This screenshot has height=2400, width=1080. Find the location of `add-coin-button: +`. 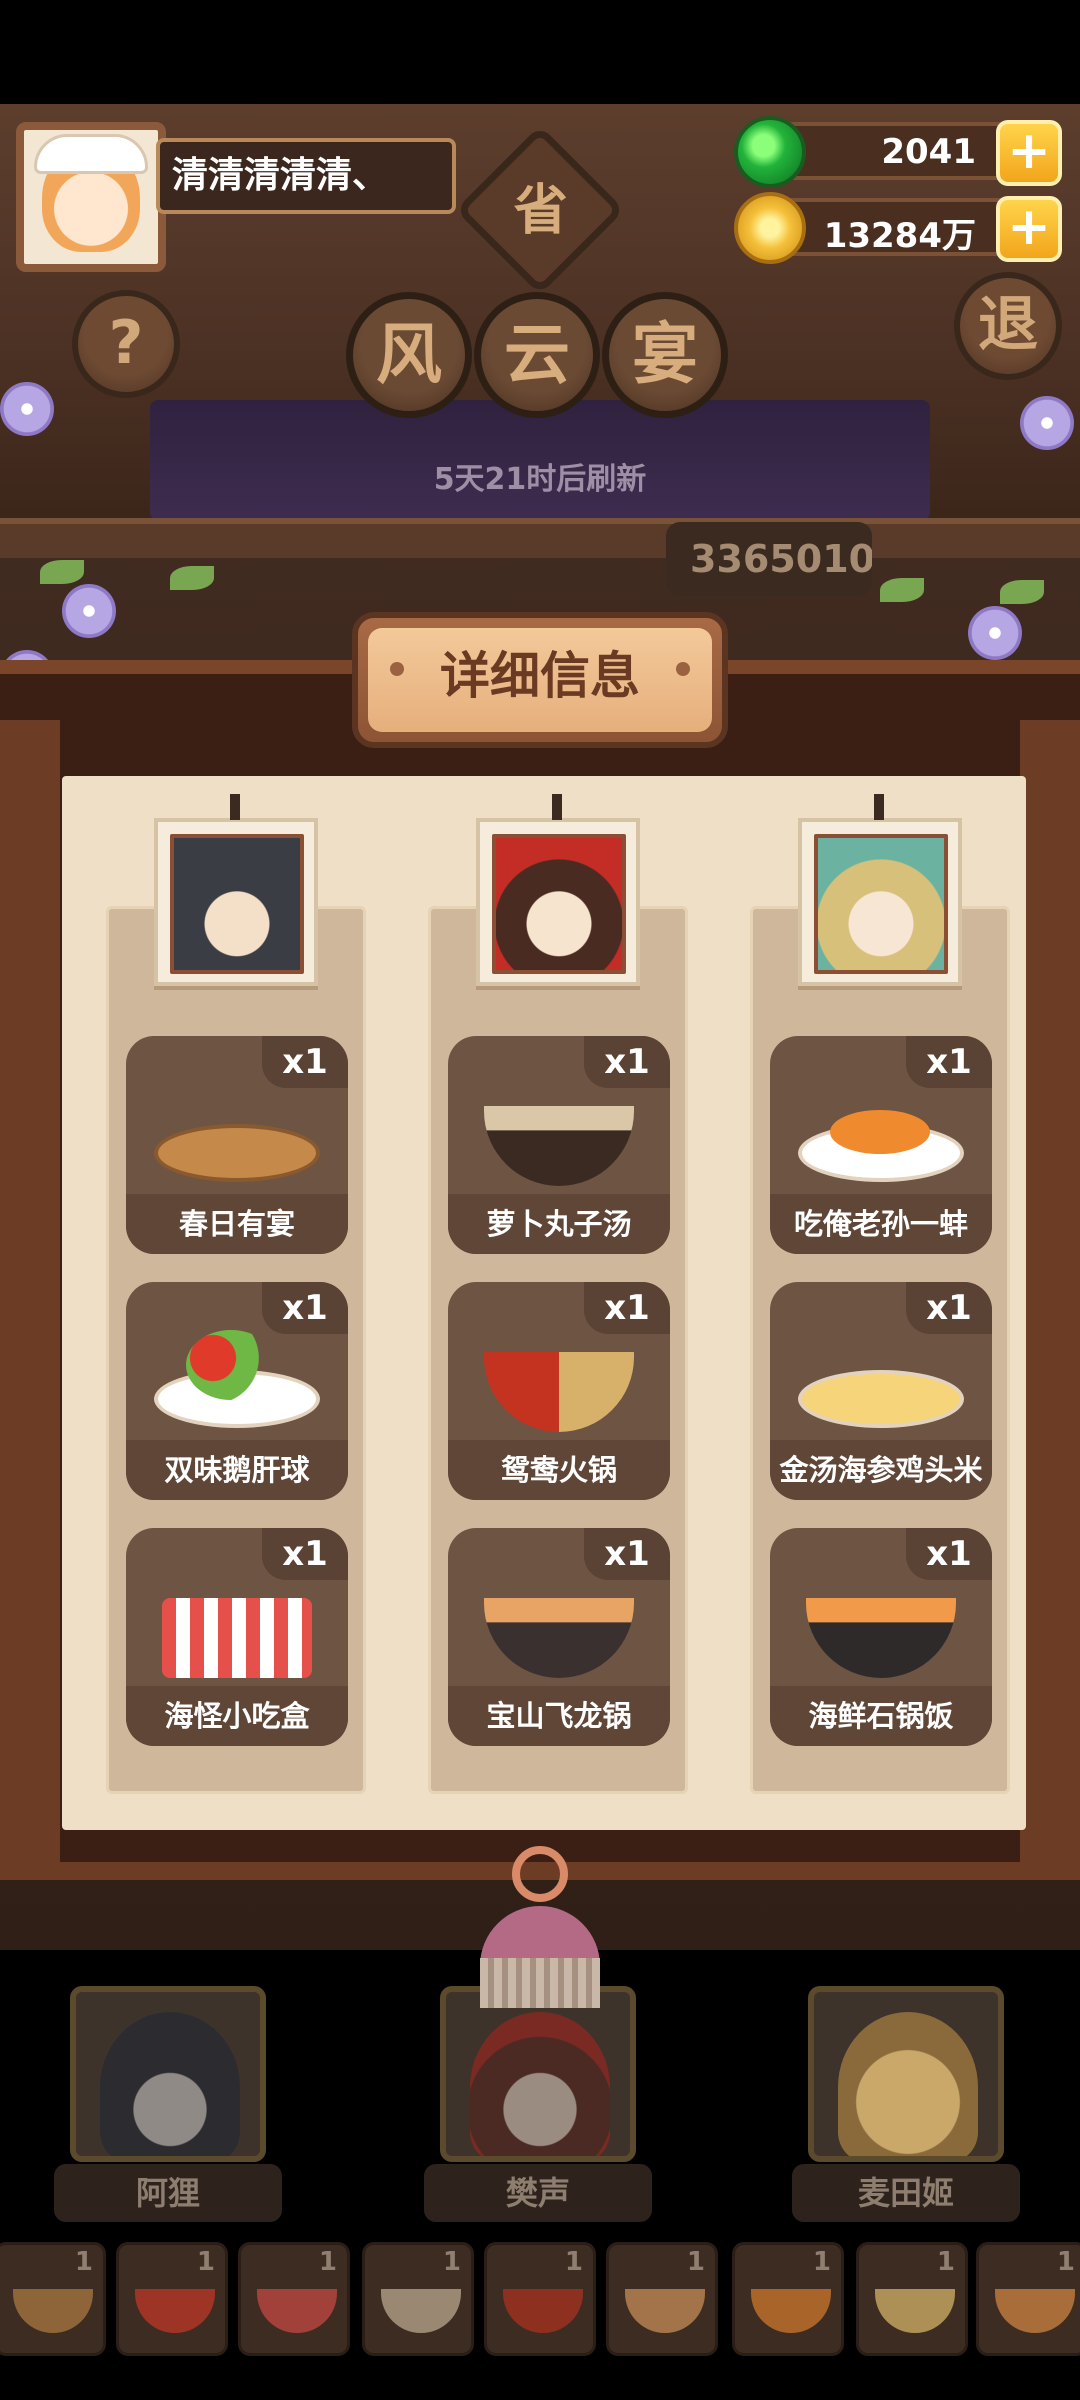

add-coin-button: + is located at coordinates (1029, 229).